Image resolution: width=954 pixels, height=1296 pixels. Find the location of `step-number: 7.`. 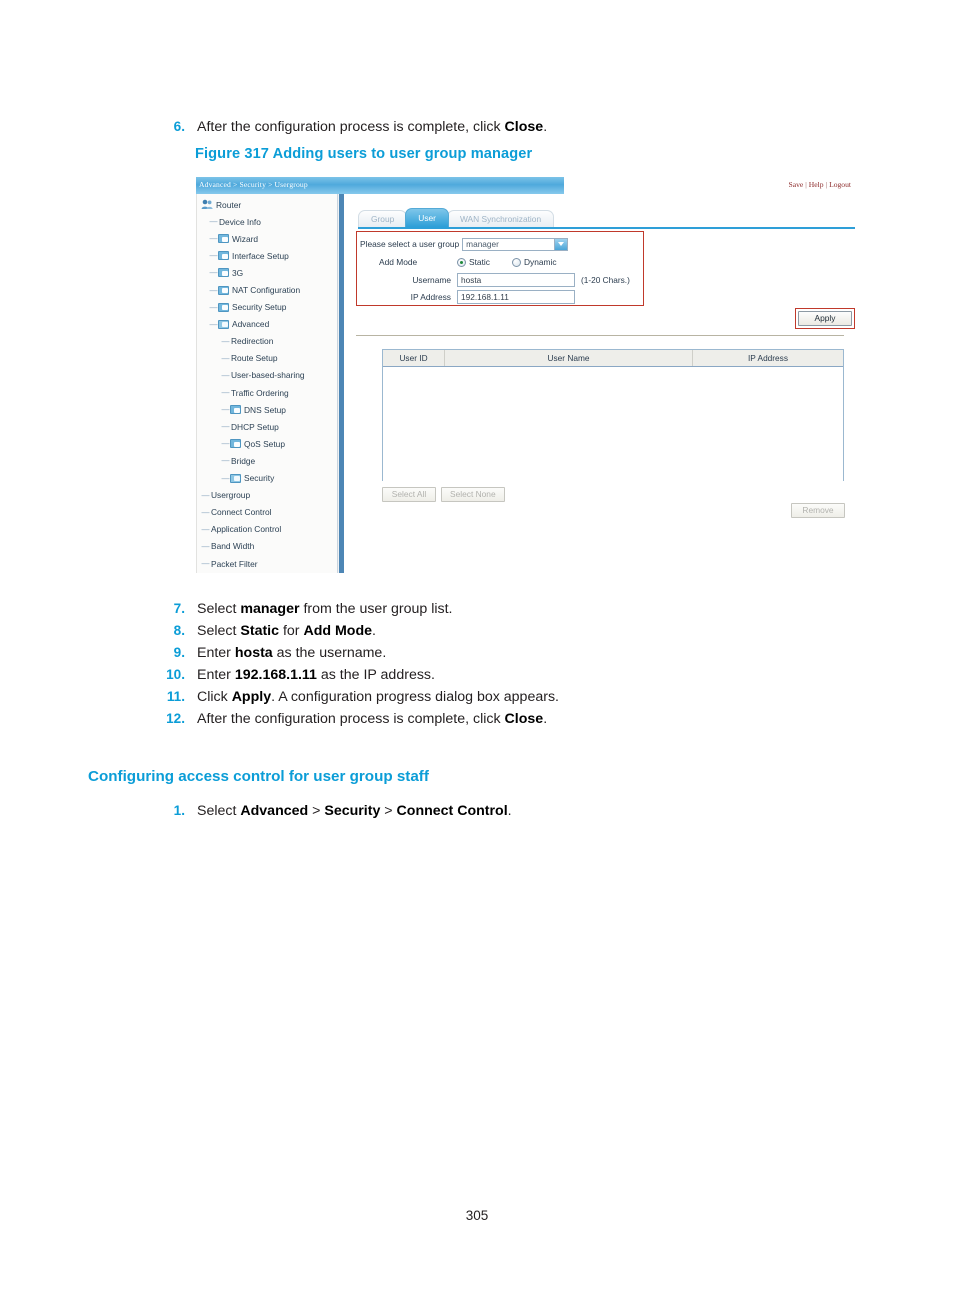

step-number: 7. is located at coordinates (179, 608).